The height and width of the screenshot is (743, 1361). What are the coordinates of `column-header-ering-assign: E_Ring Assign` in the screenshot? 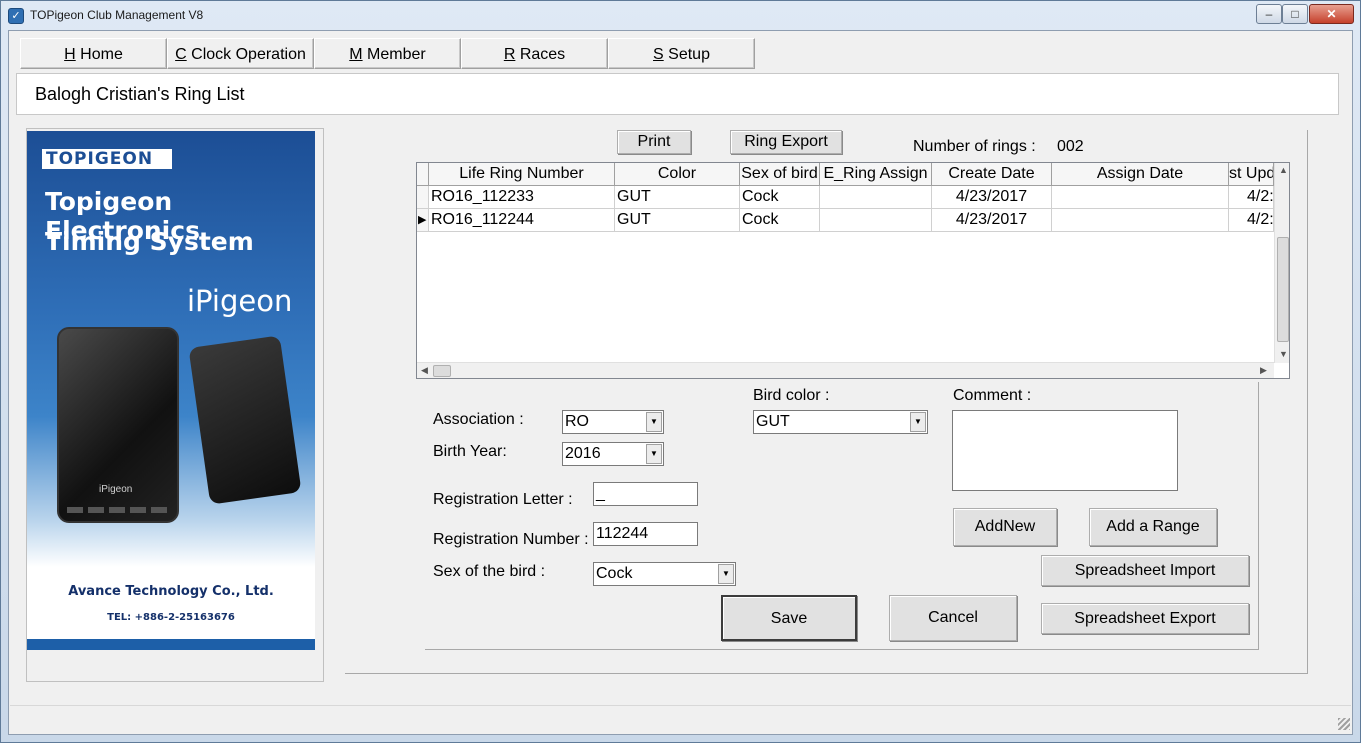 It's located at (876, 174).